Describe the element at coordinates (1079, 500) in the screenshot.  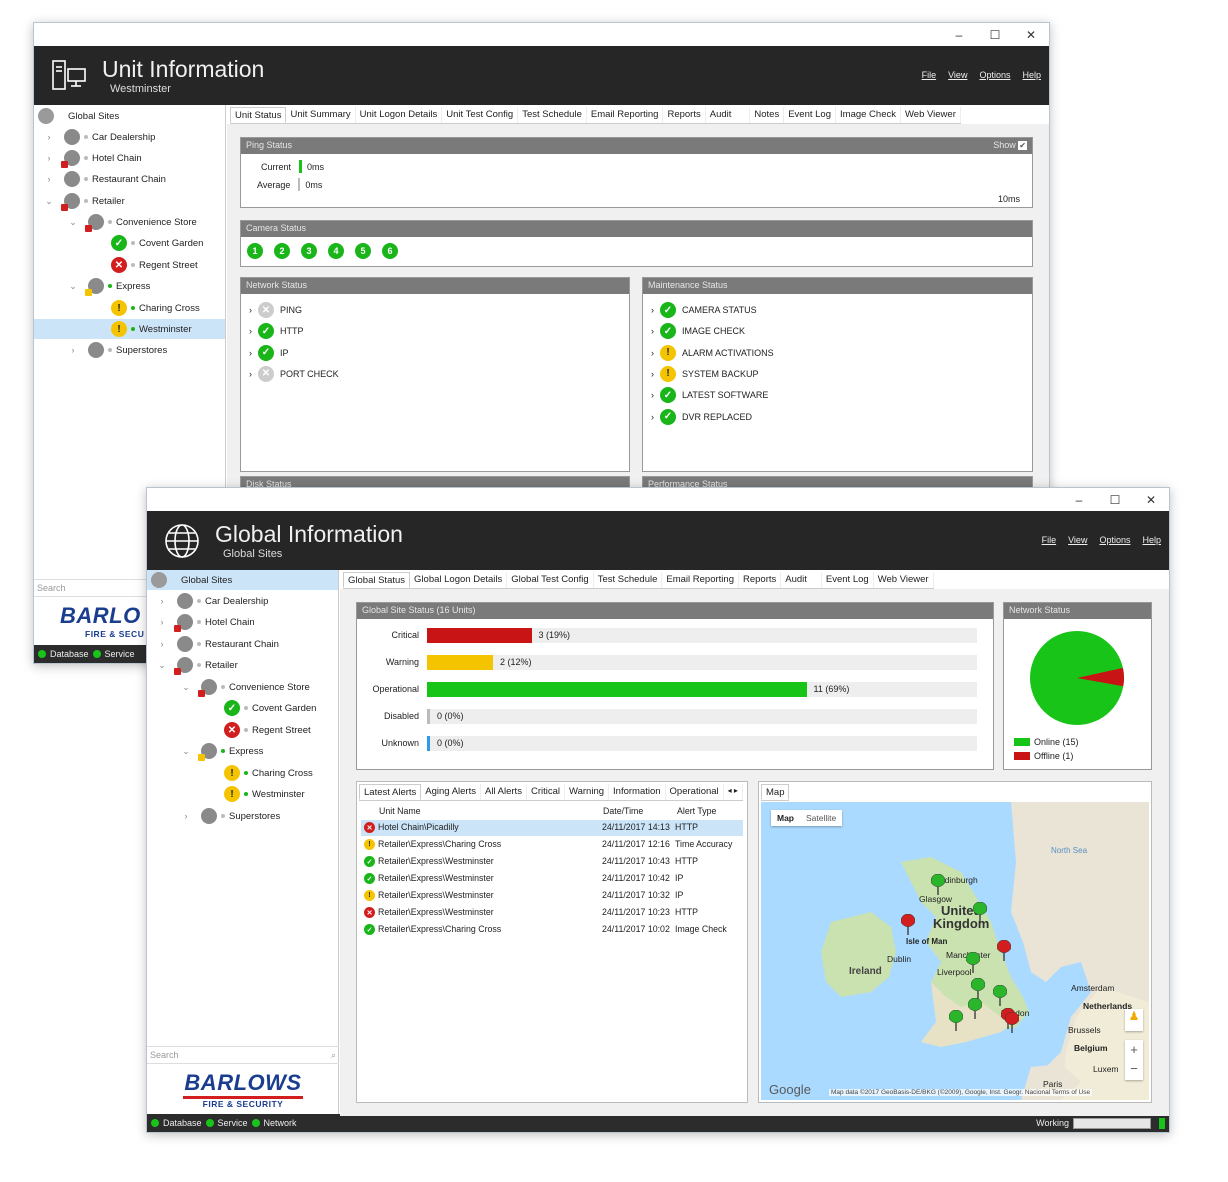
I see `minimize-button: –` at that location.